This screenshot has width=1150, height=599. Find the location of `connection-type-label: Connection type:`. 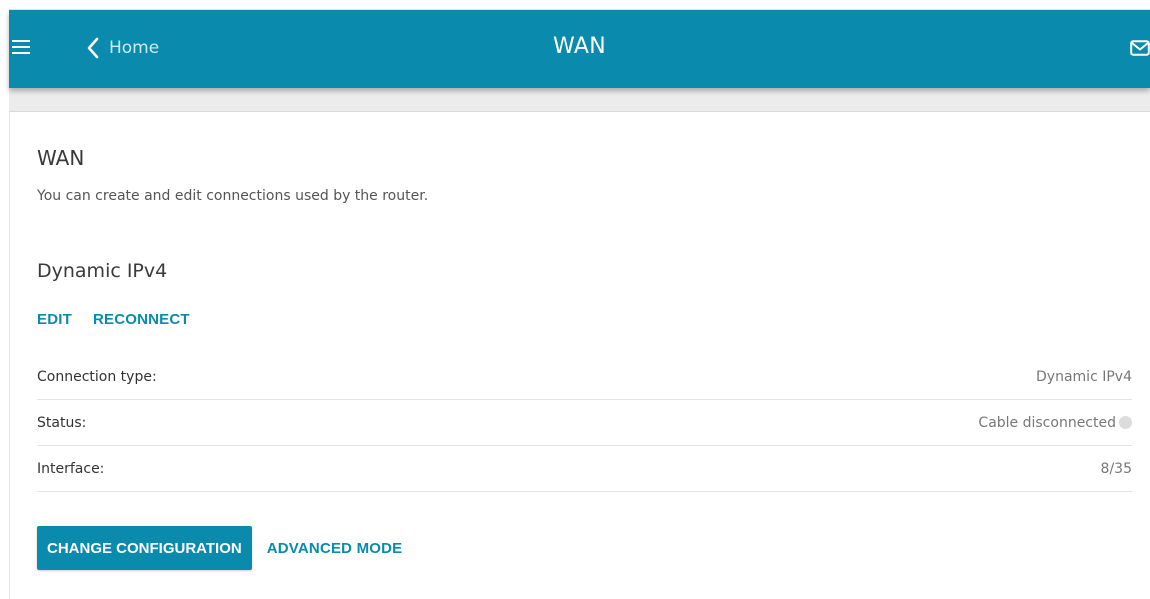

connection-type-label: Connection type: is located at coordinates (97, 376).